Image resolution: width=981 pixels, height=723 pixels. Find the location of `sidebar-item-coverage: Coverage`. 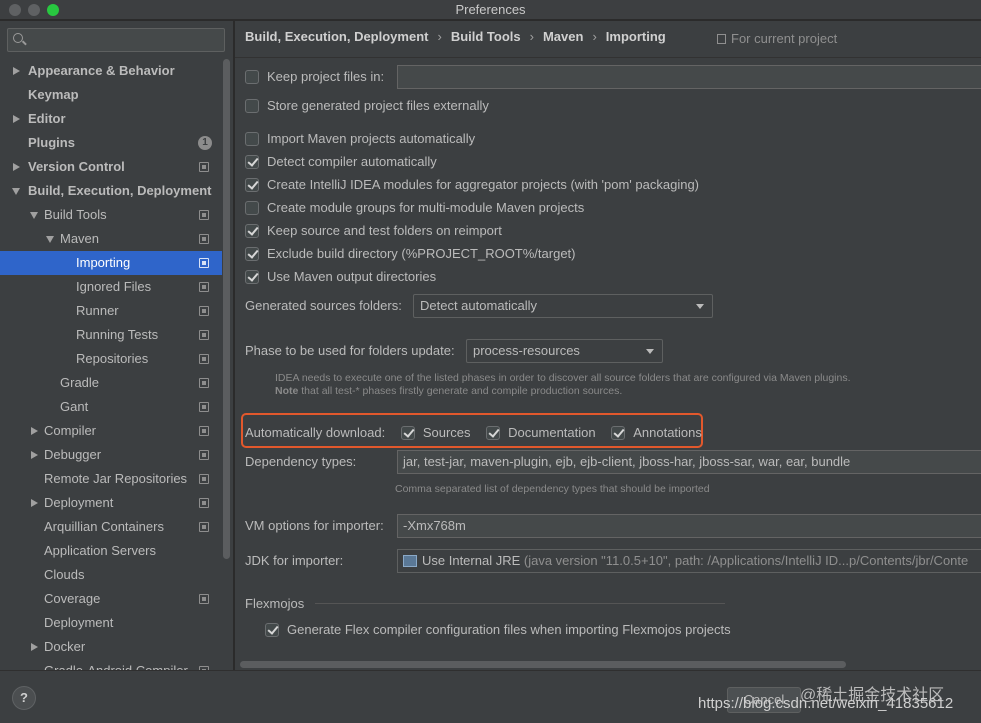

sidebar-item-coverage: Coverage is located at coordinates (111, 599).